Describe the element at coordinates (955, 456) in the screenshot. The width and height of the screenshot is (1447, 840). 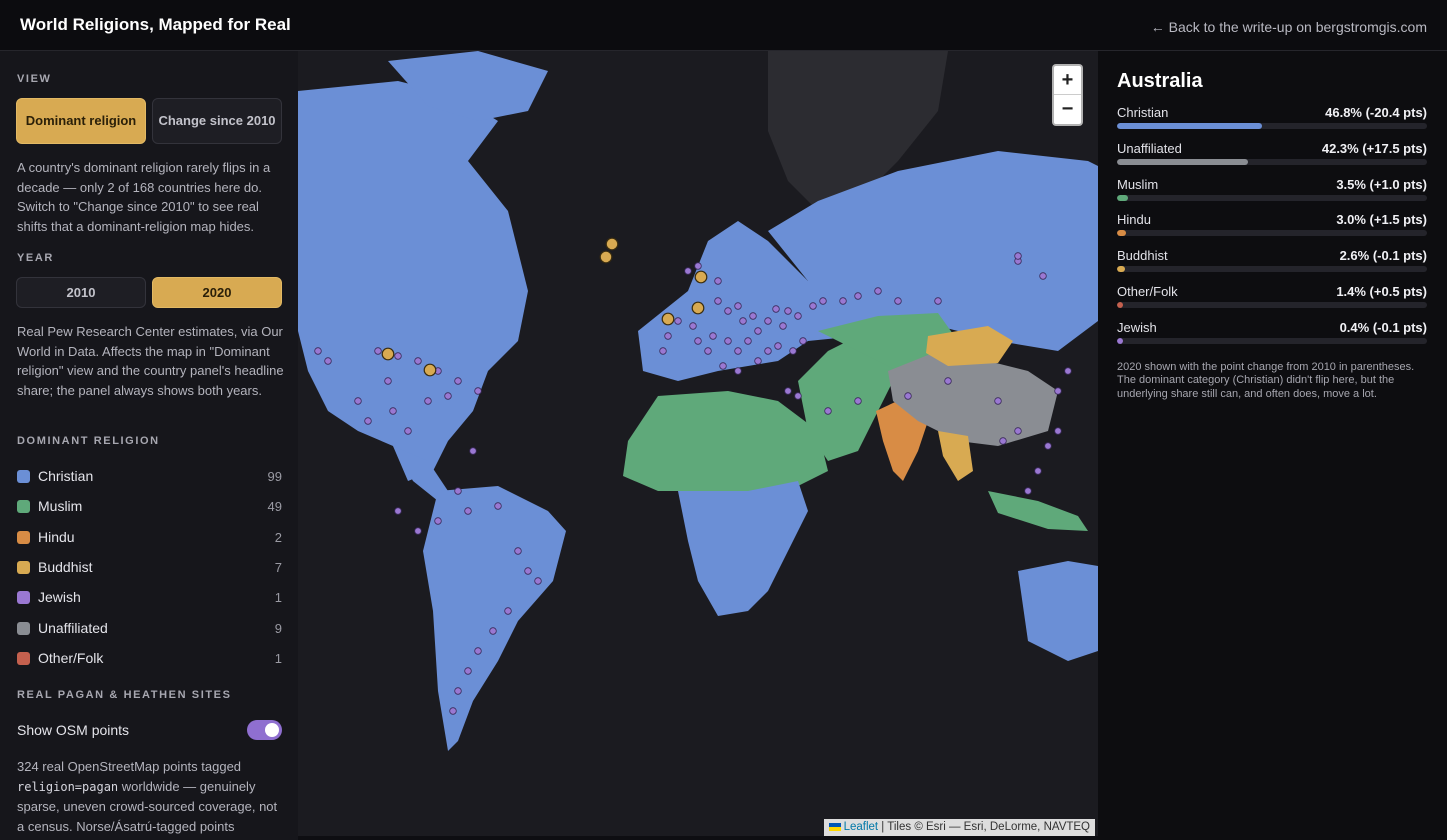
I see `southeast-asia-land` at that location.